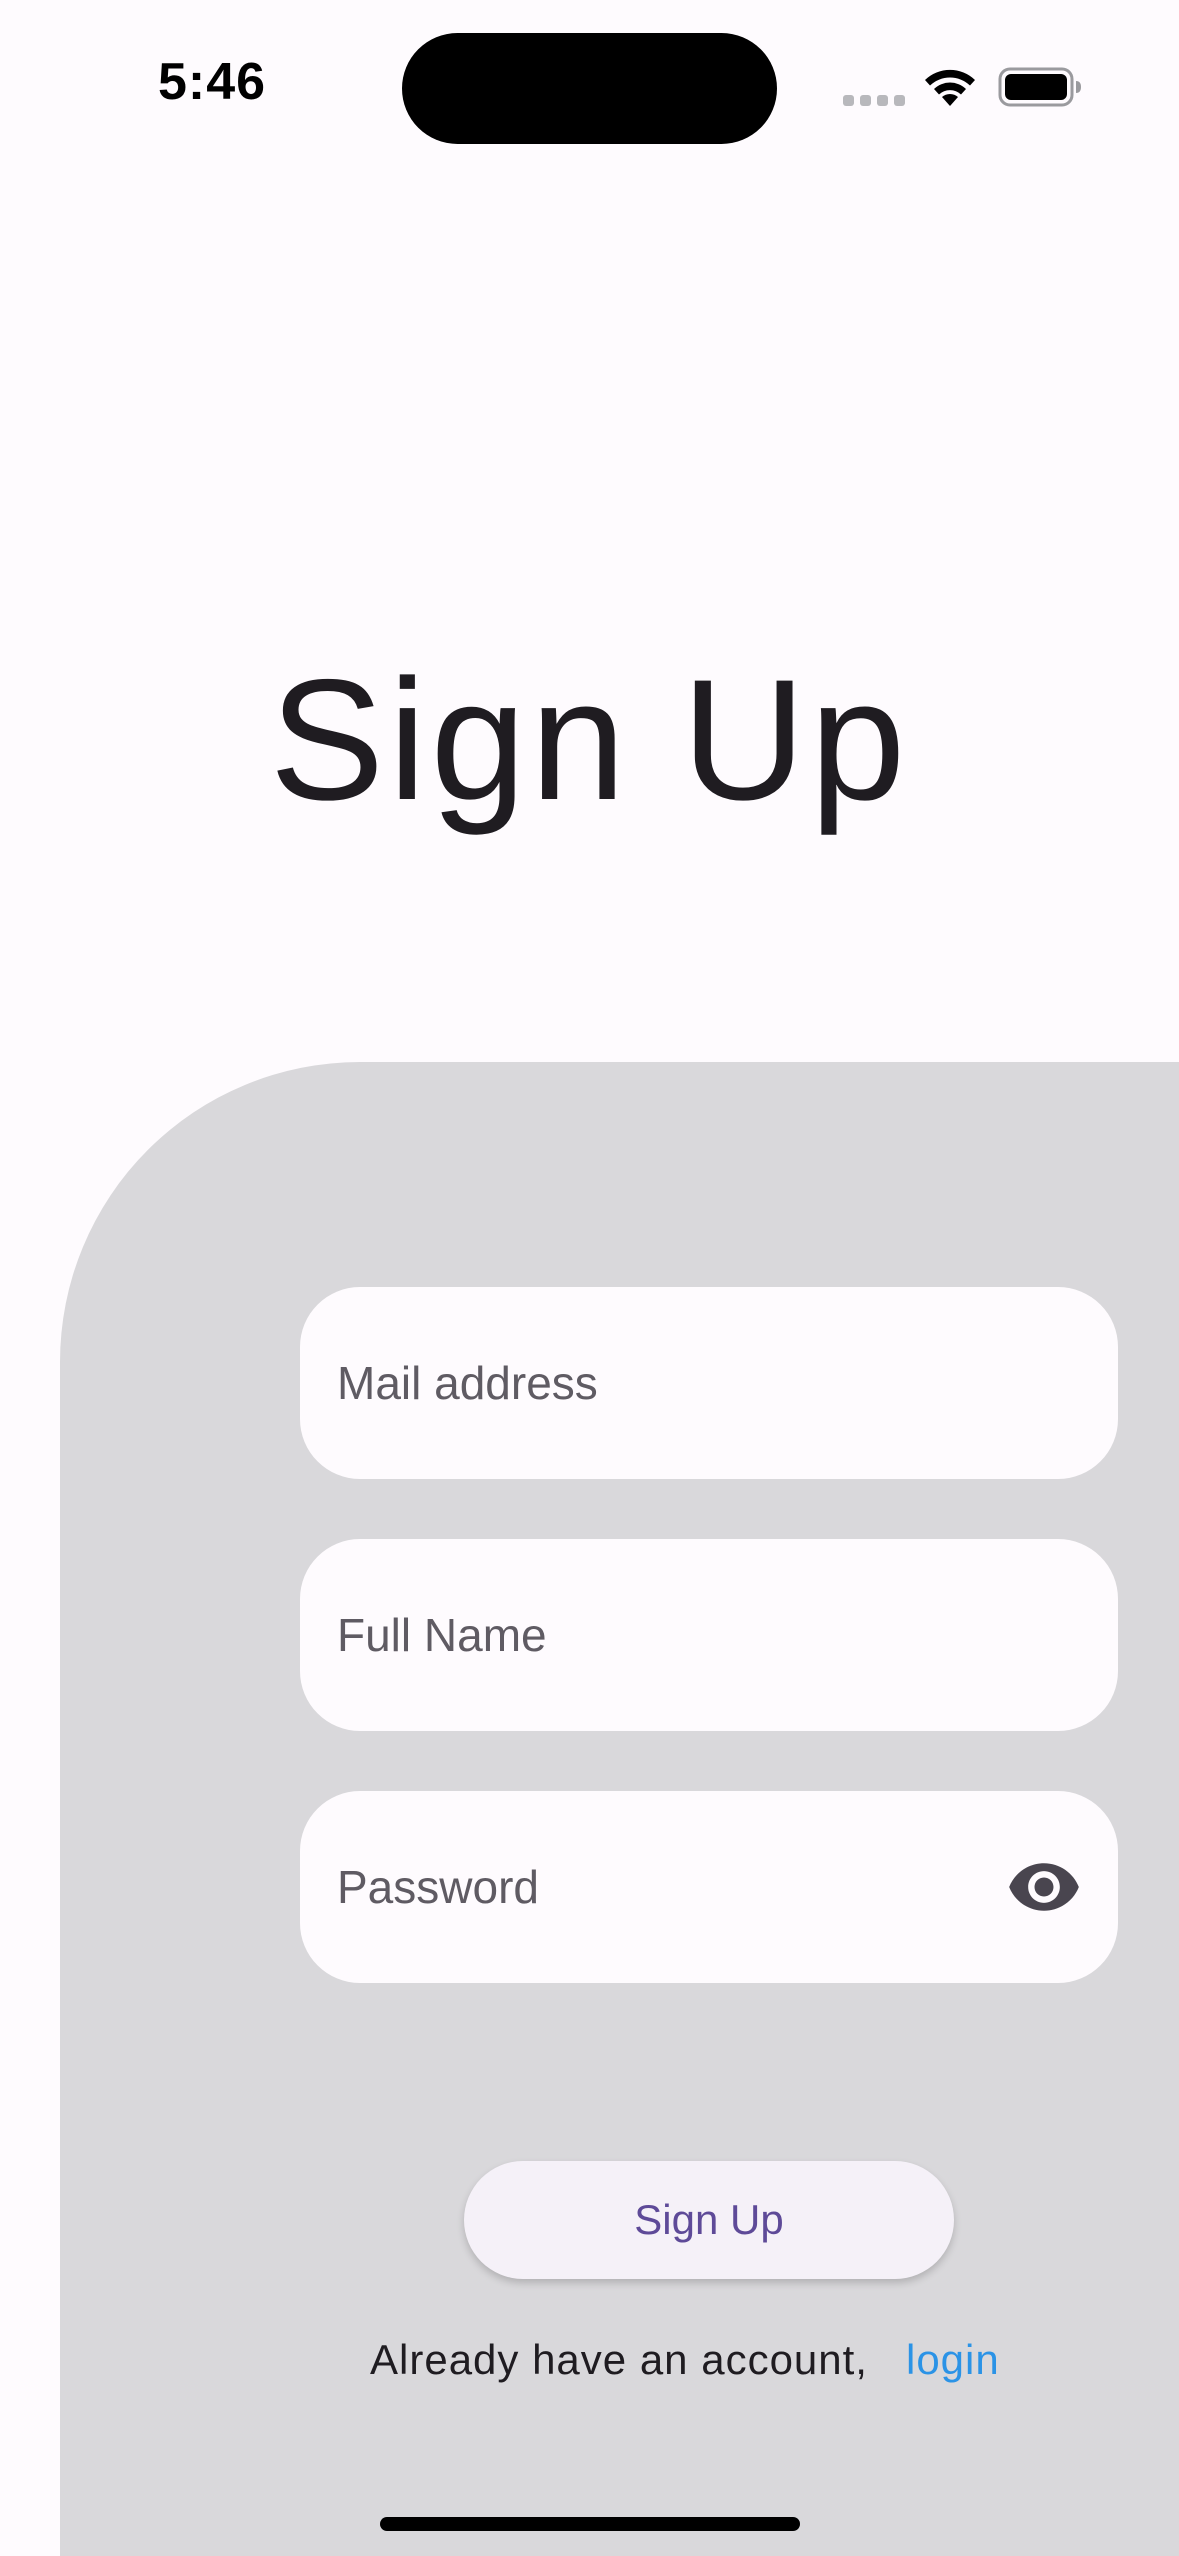 This screenshot has width=1179, height=2556. What do you see at coordinates (590, 2524) in the screenshot?
I see `home-indicator` at bounding box center [590, 2524].